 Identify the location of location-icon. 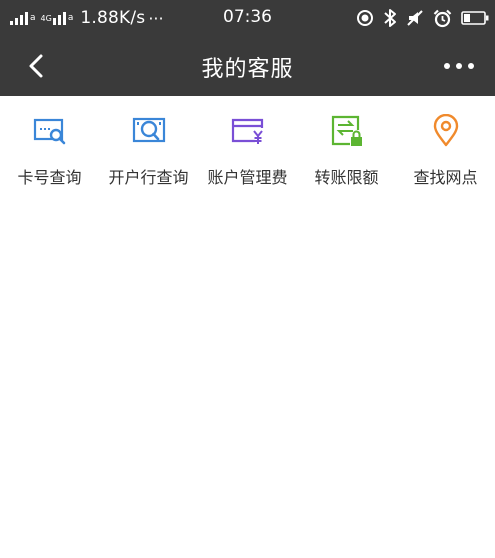
(365, 18).